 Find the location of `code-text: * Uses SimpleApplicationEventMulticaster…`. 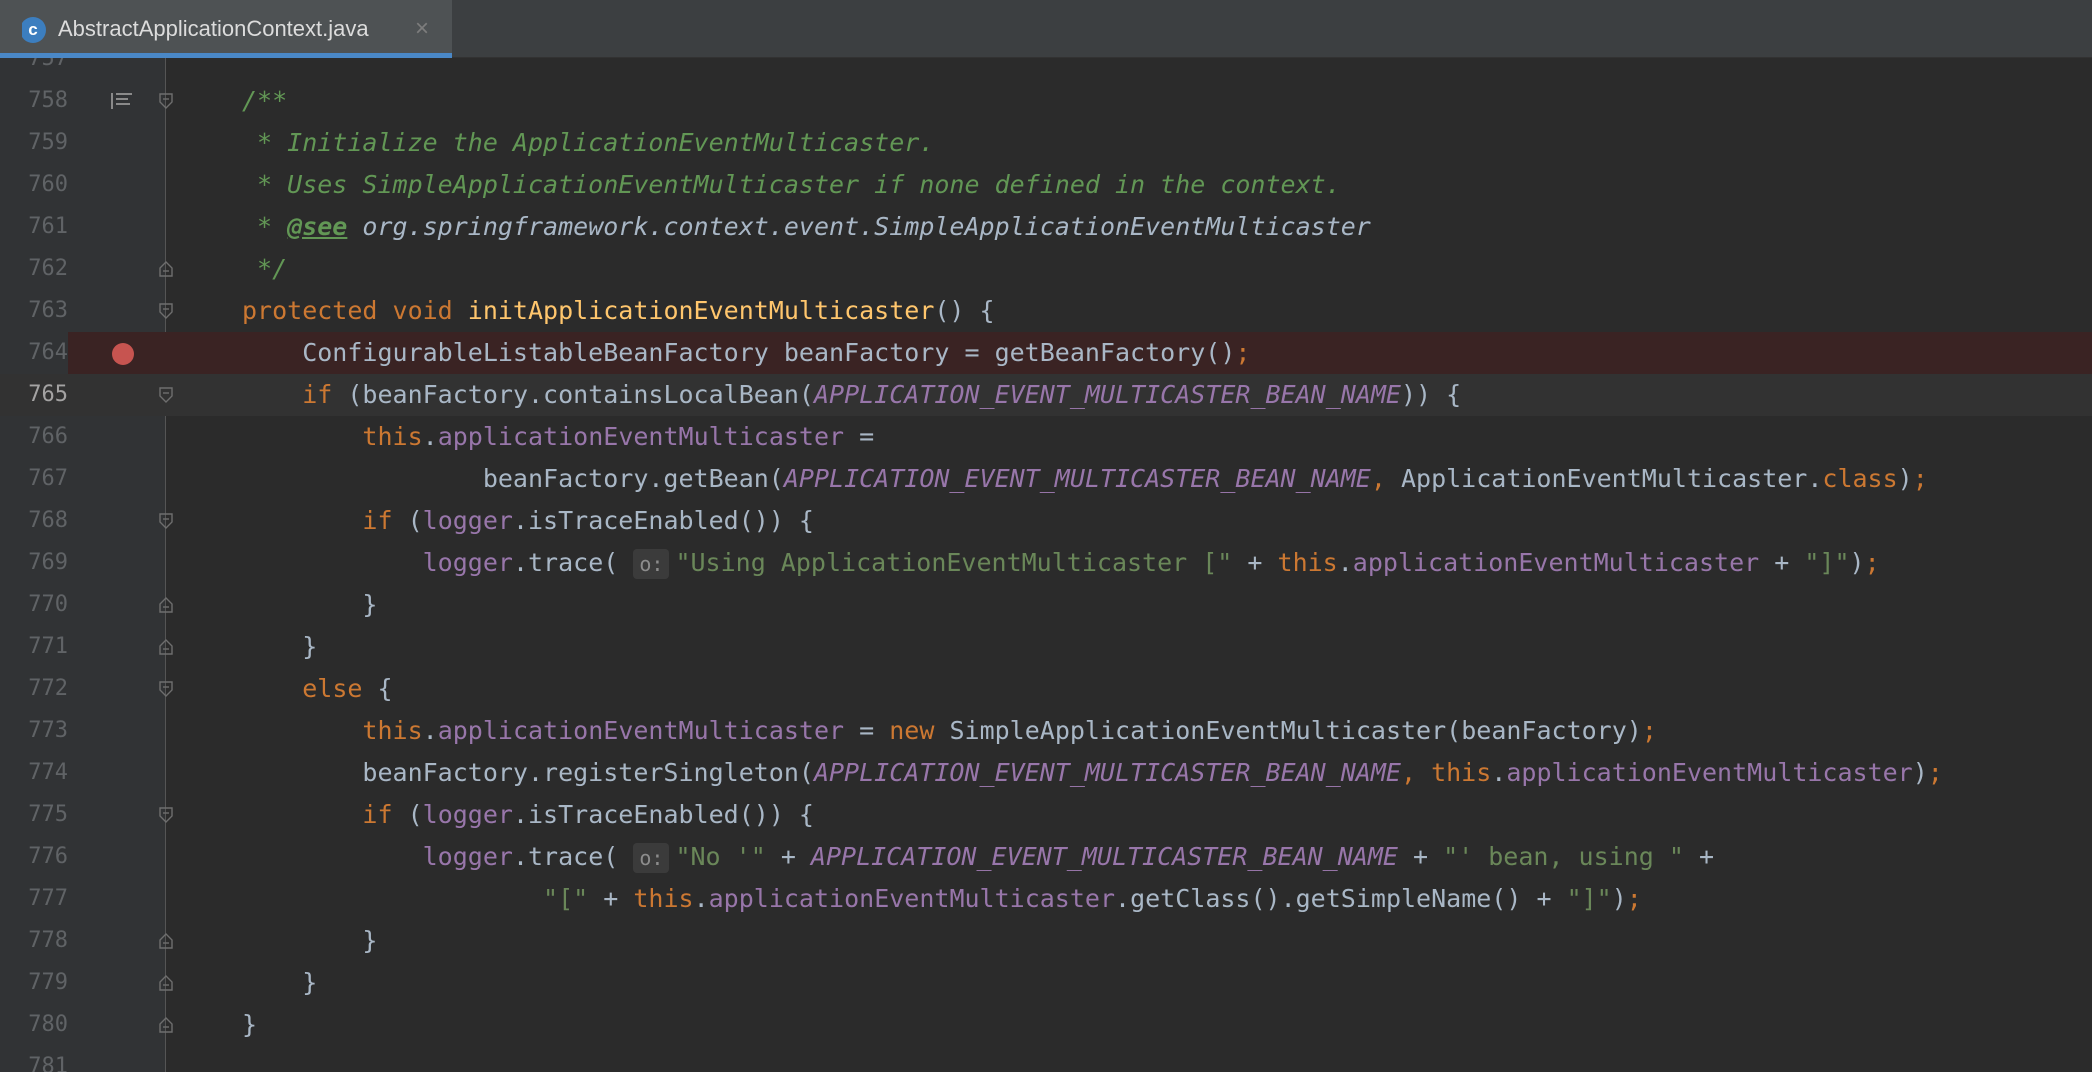

code-text: * Uses SimpleApplicationEventMulticaster… is located at coordinates (791, 185).